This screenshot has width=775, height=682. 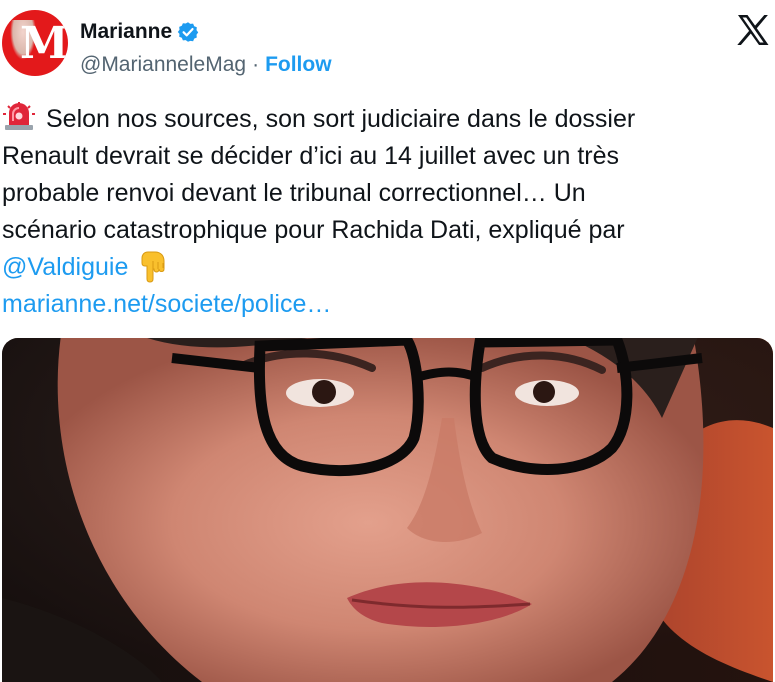 I want to click on verified-badge-icon, so click(x=188, y=32).